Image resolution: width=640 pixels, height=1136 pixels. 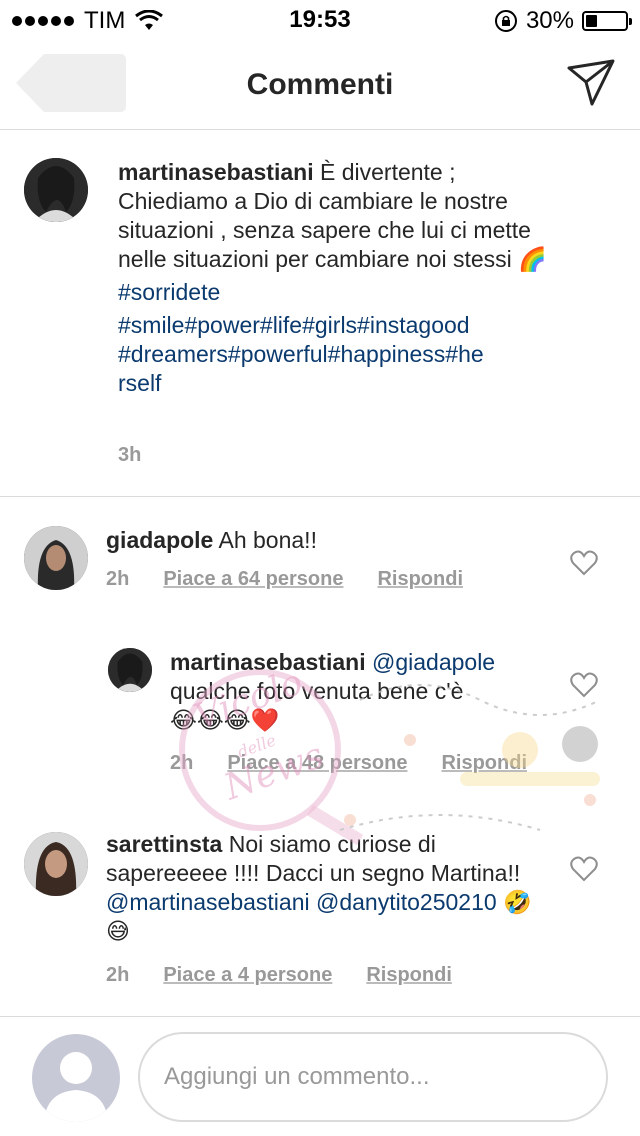 What do you see at coordinates (76, 1078) in the screenshot?
I see `user-avatar` at bounding box center [76, 1078].